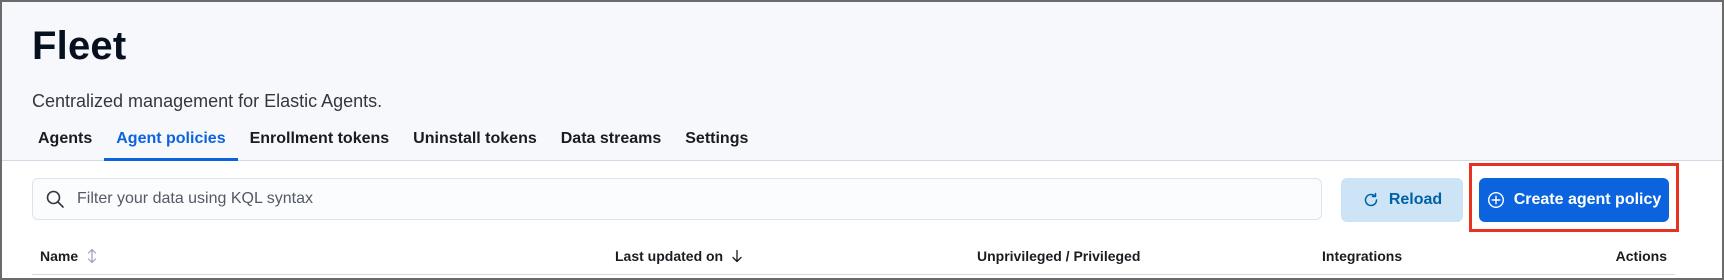  What do you see at coordinates (611, 141) in the screenshot?
I see `tab-data-streams: Data streams` at bounding box center [611, 141].